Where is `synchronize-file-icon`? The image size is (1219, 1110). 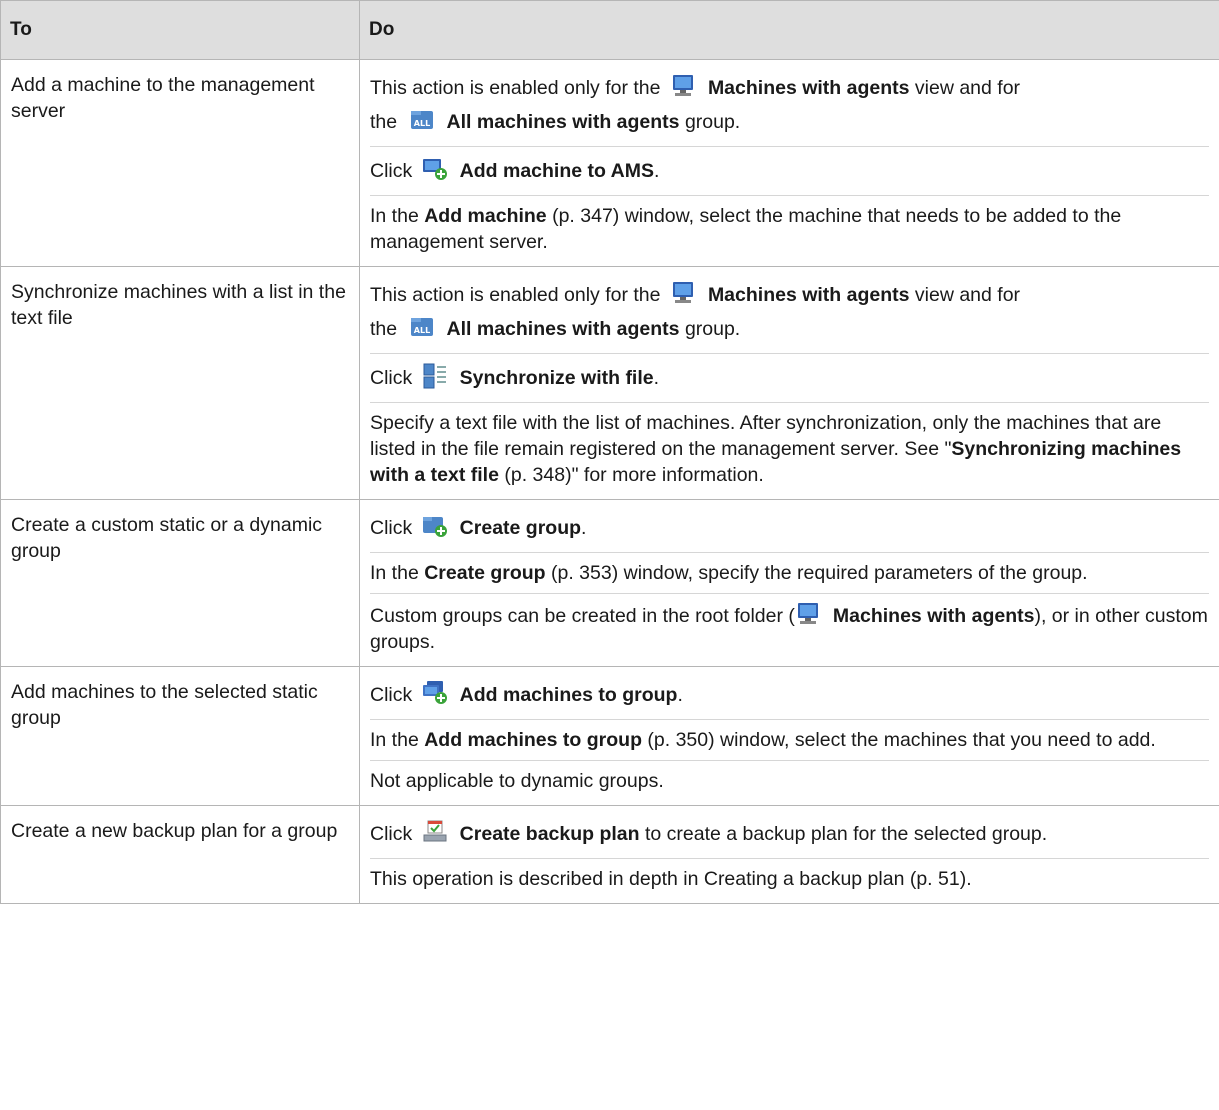 synchronize-file-icon is located at coordinates (435, 376).